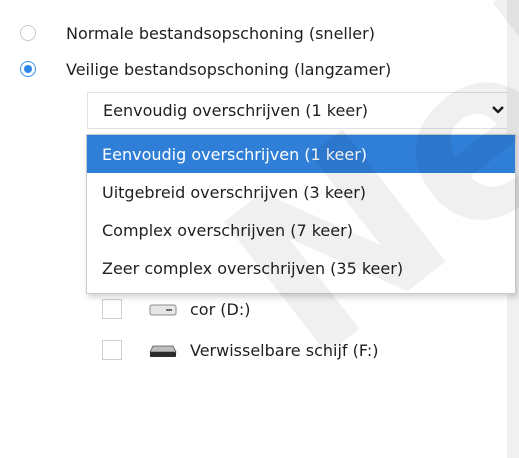 The height and width of the screenshot is (458, 519). I want to click on radio-secure-label: Veilige bestandsopschoning (langzamer), so click(229, 69).